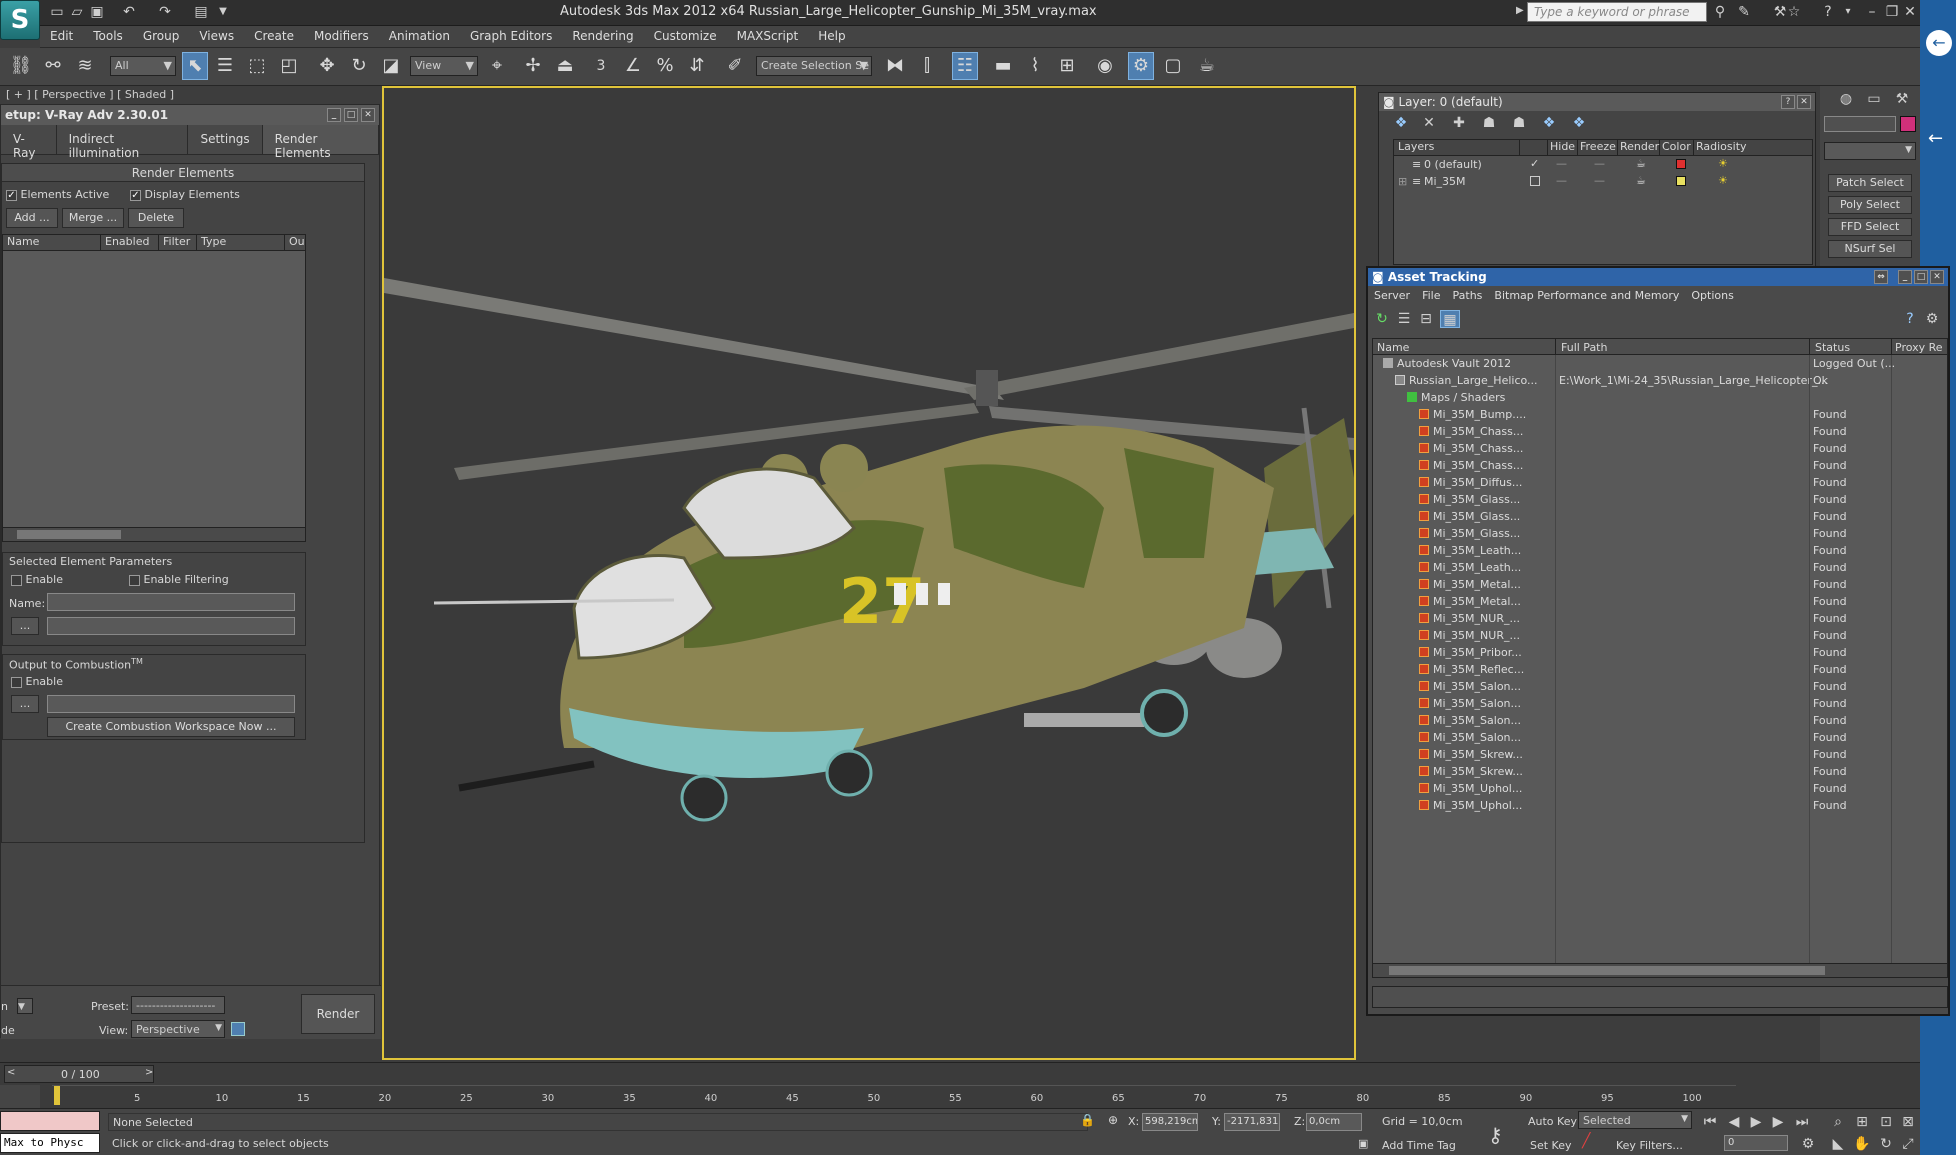 The height and width of the screenshot is (1155, 1956). What do you see at coordinates (1661, 414) in the screenshot?
I see `table-row: Mi_35M_Bump.... Found` at bounding box center [1661, 414].